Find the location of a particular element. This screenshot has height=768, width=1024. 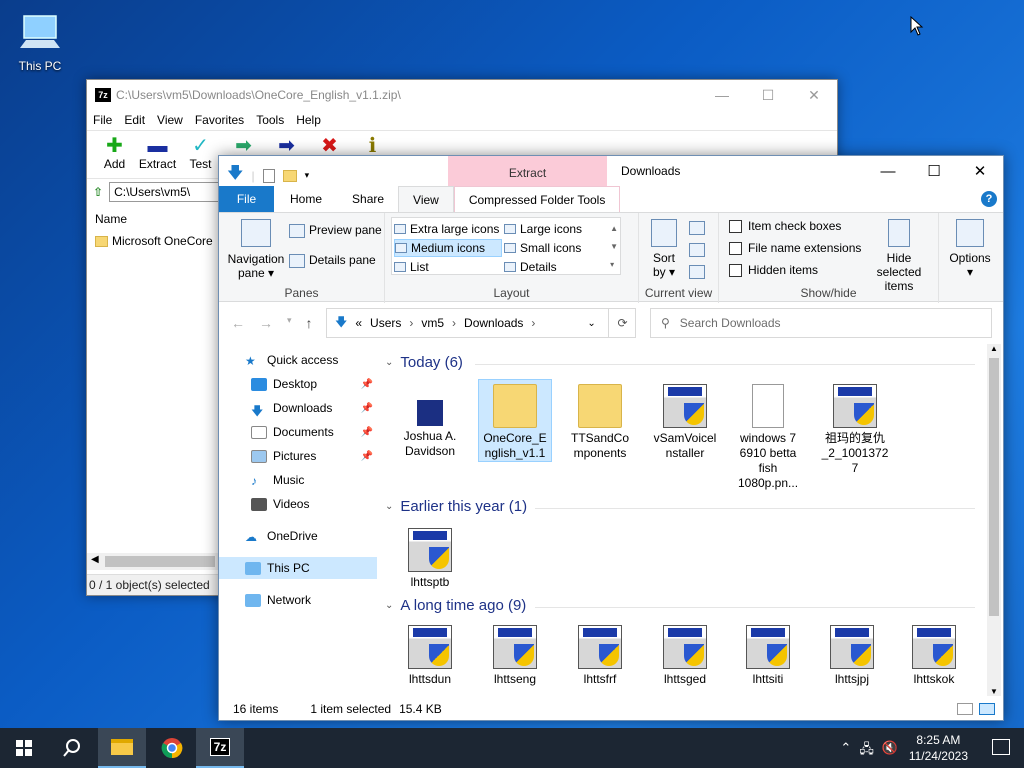

file-item: vSamVoicel nstaller is located at coordinates (685, 420).